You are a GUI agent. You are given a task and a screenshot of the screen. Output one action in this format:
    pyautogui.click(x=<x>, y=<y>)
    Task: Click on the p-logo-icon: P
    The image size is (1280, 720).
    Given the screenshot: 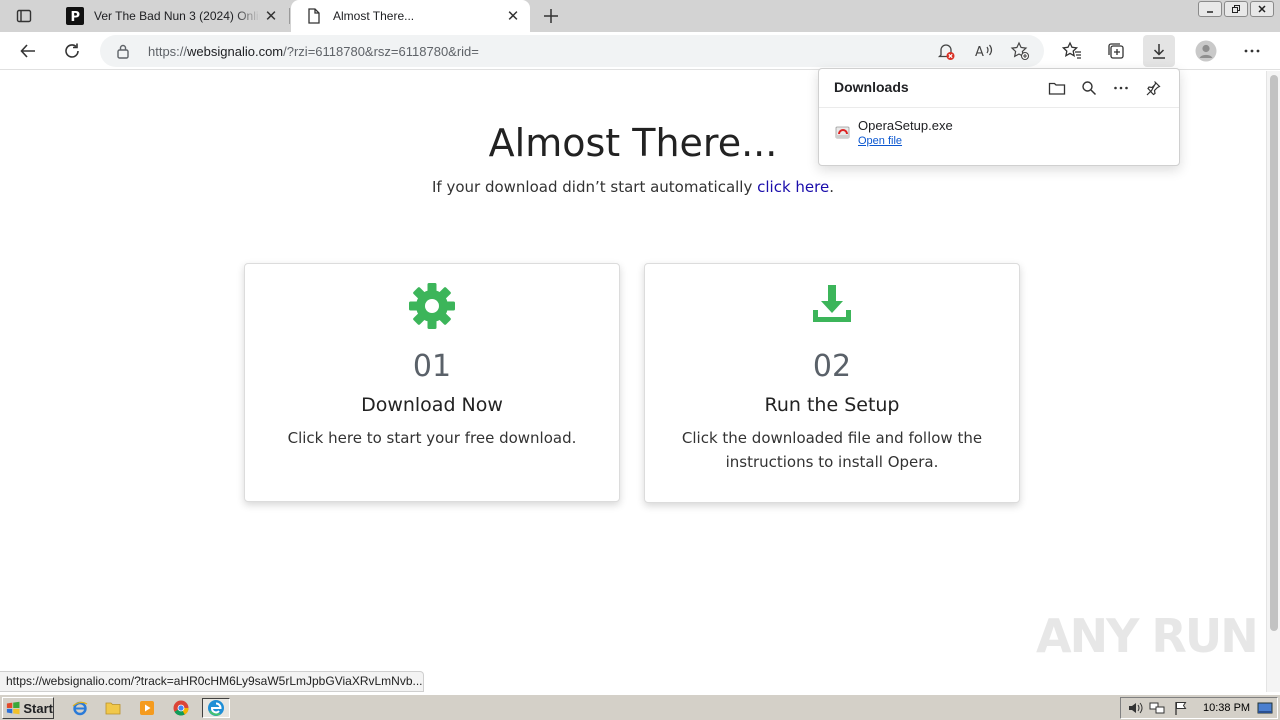 What is the action you would take?
    pyautogui.click(x=75, y=16)
    